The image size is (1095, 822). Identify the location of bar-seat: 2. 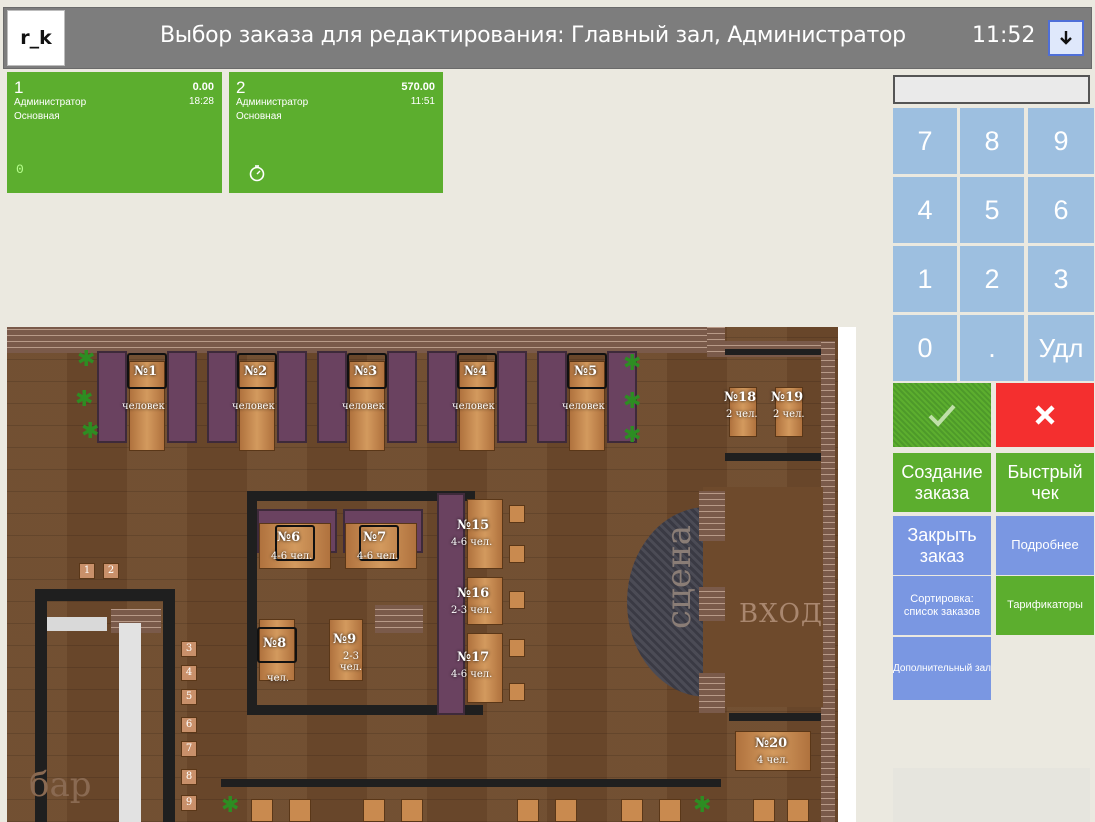
(111, 571).